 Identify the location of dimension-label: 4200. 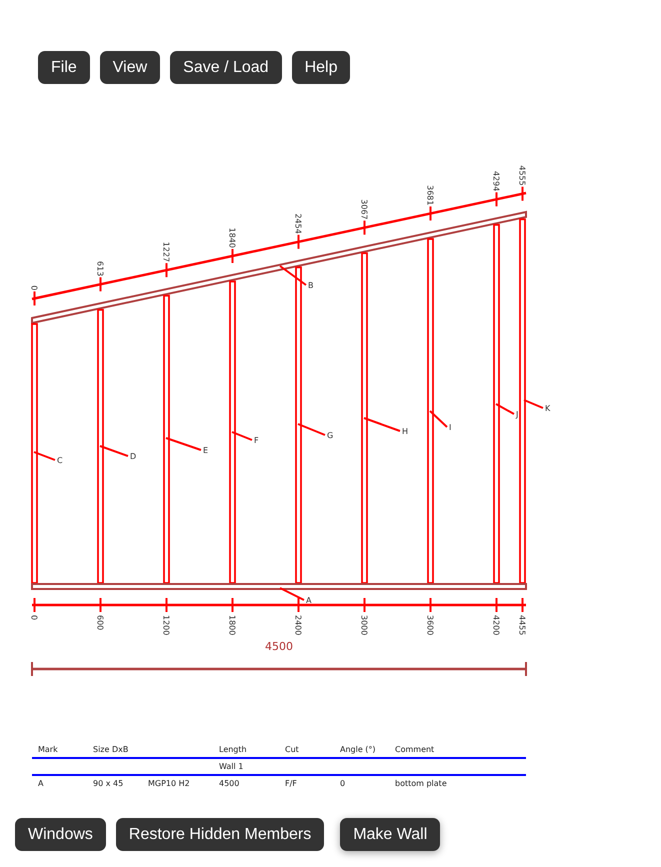
(496, 625).